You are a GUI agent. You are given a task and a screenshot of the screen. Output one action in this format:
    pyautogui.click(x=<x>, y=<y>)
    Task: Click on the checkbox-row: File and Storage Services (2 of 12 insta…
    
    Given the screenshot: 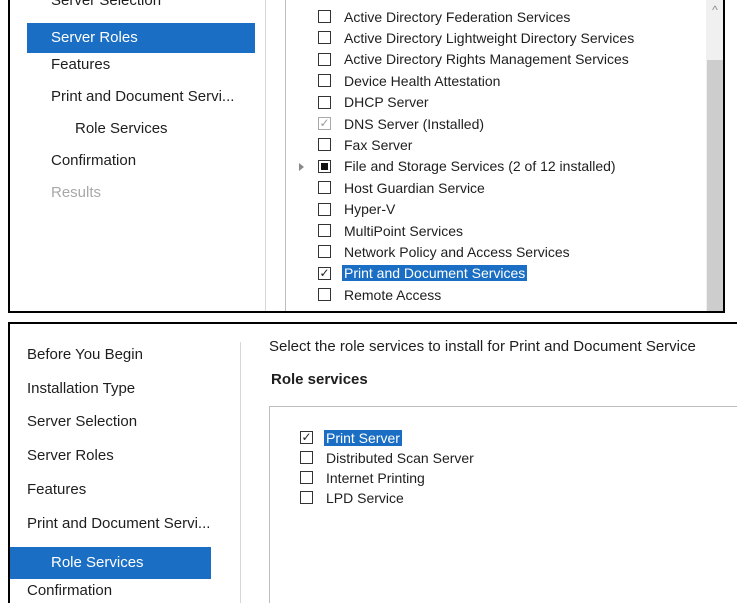 What is the action you would take?
    pyautogui.click(x=467, y=166)
    